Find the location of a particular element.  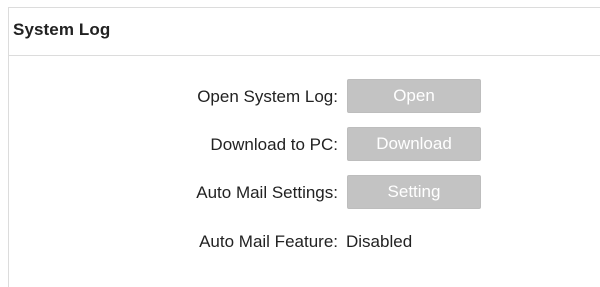

auto-mail-feature-row: Auto Mail Feature: Disabled is located at coordinates (300, 242).